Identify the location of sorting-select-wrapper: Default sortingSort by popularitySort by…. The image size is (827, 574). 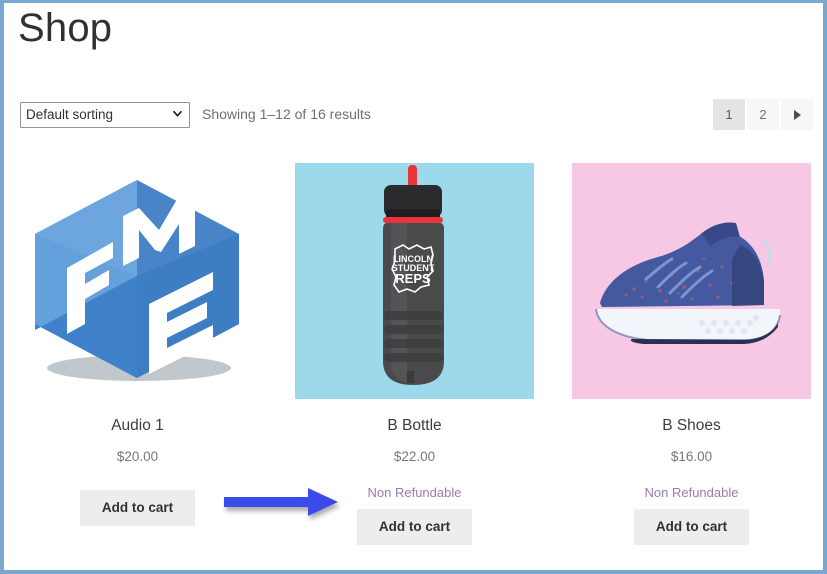
(105, 115).